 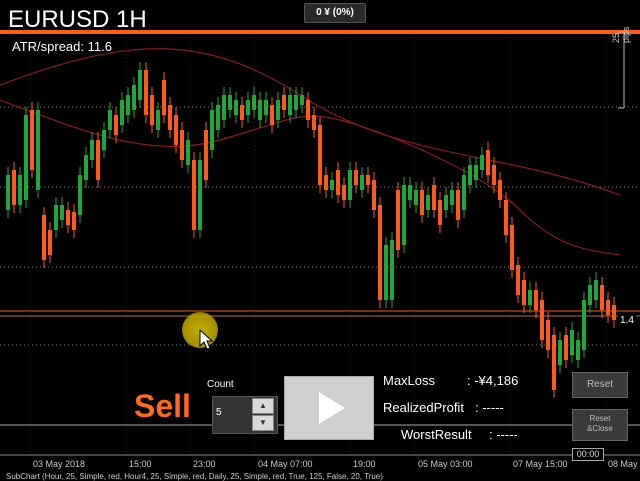 What do you see at coordinates (409, 380) in the screenshot?
I see `max-loss-label: MaxLoss` at bounding box center [409, 380].